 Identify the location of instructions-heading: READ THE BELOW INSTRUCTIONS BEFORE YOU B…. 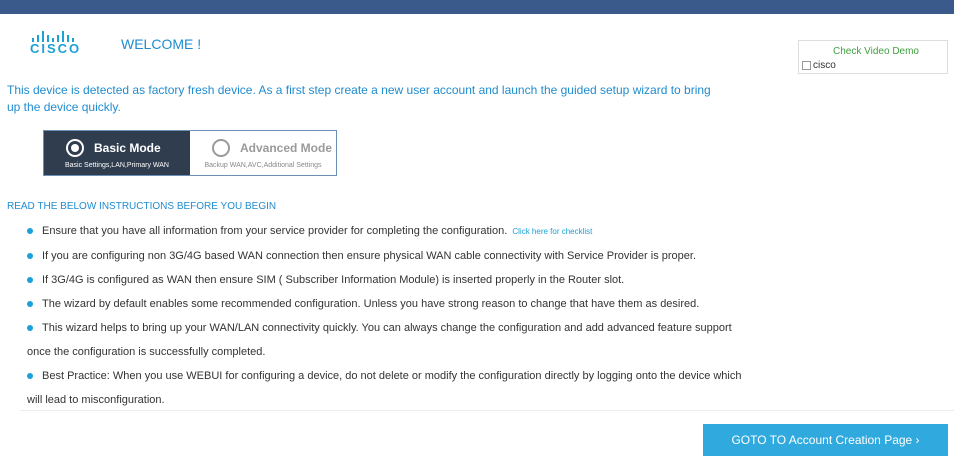
(142, 206).